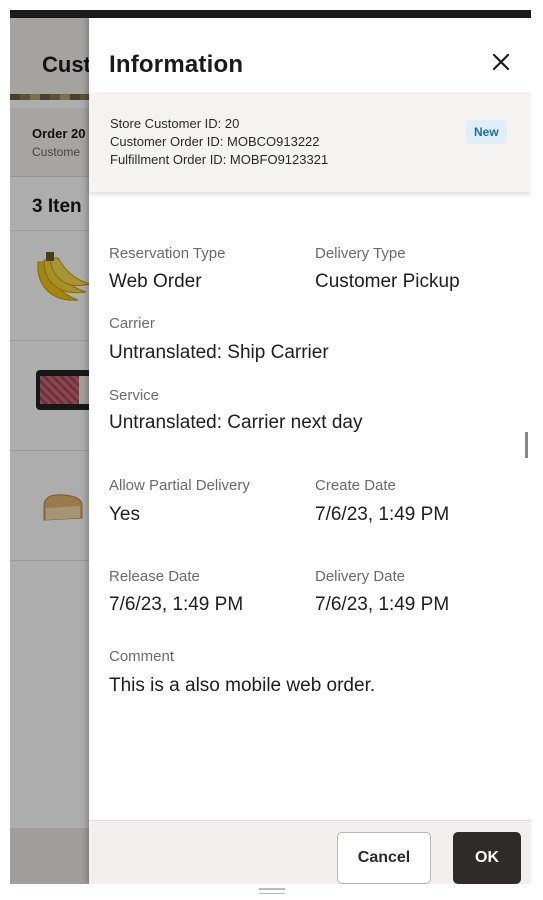 The height and width of the screenshot is (900, 543). Describe the element at coordinates (526, 445) in the screenshot. I see `resize-handle` at that location.